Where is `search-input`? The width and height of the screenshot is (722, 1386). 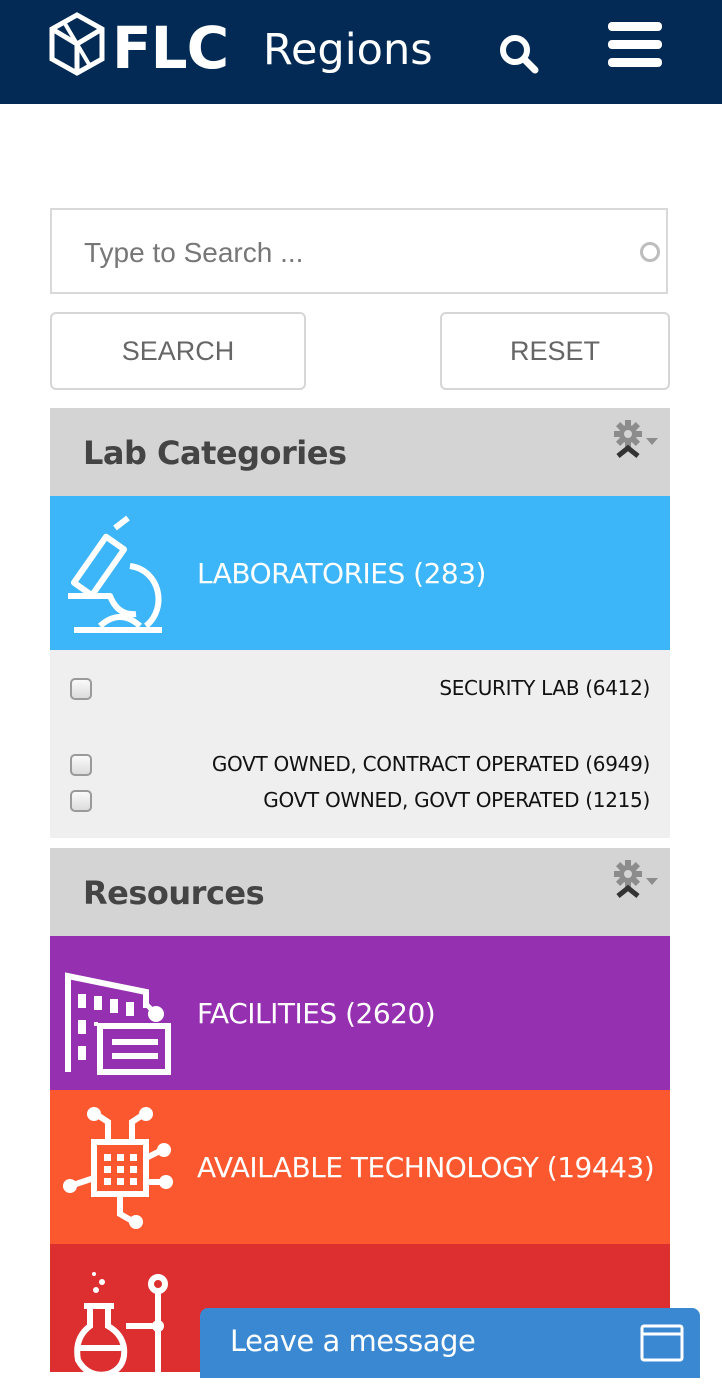 search-input is located at coordinates (344, 253).